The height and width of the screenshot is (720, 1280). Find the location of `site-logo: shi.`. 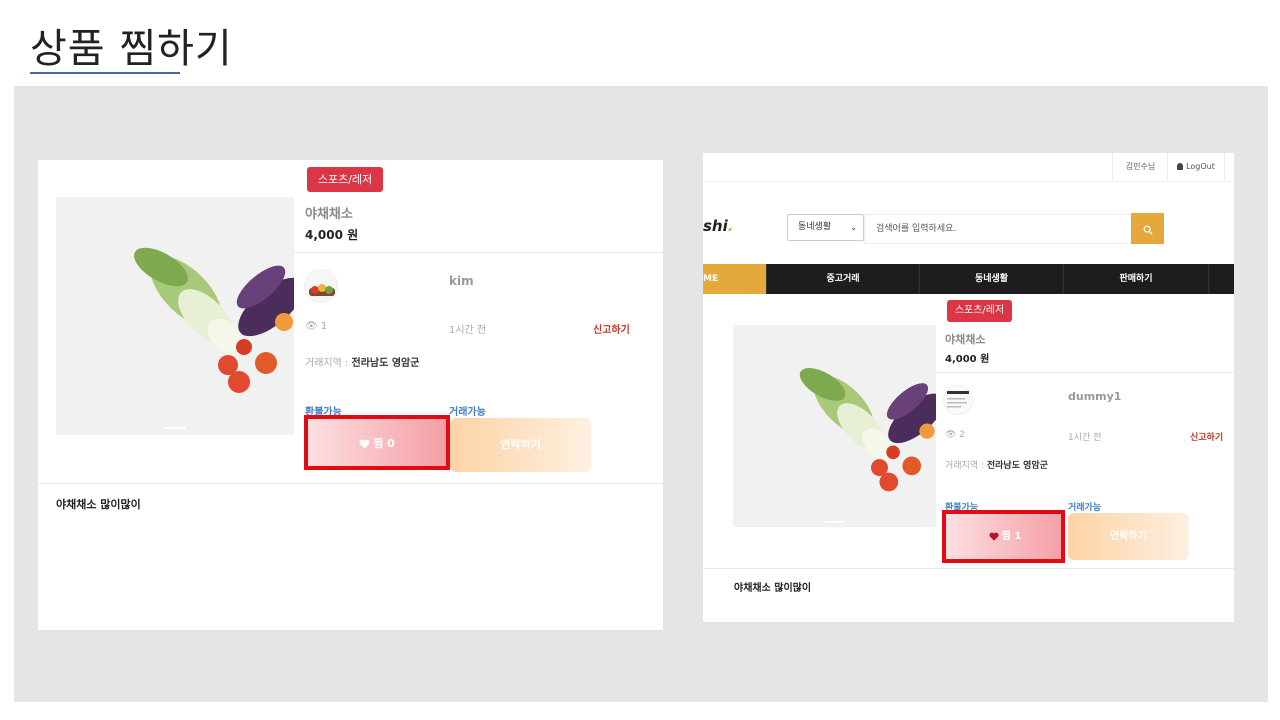

site-logo: shi. is located at coordinates (718, 226).